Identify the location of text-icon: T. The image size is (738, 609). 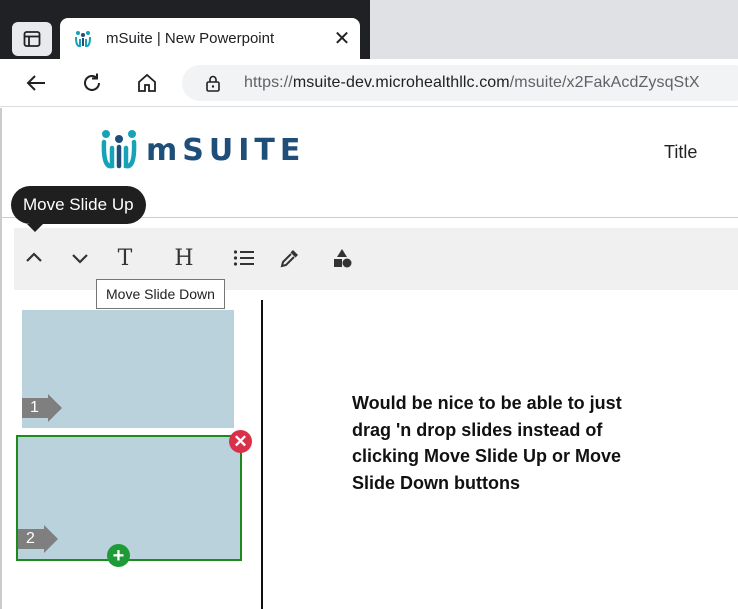
(125, 258).